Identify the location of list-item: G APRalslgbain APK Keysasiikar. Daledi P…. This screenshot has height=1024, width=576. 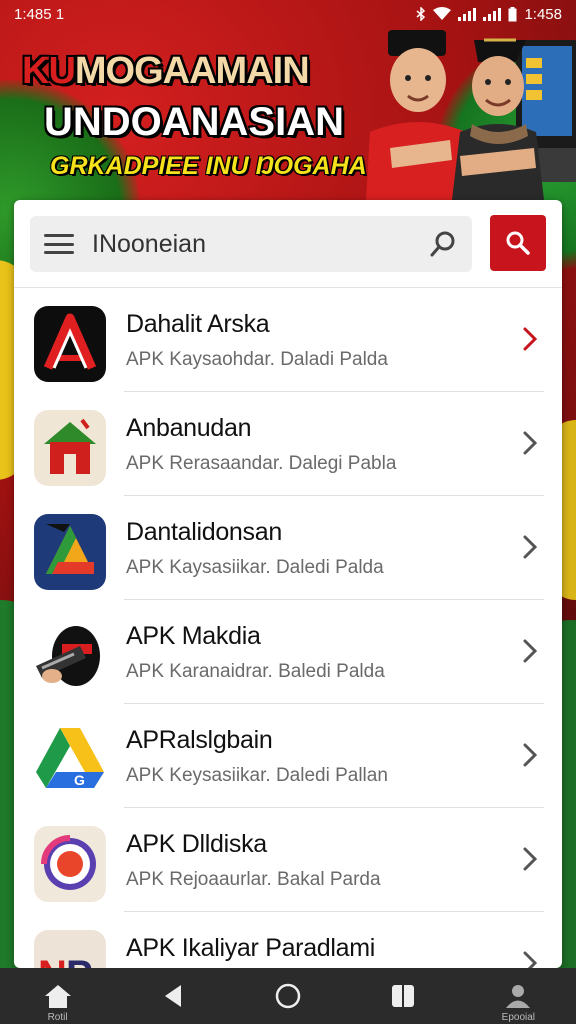
(288, 756).